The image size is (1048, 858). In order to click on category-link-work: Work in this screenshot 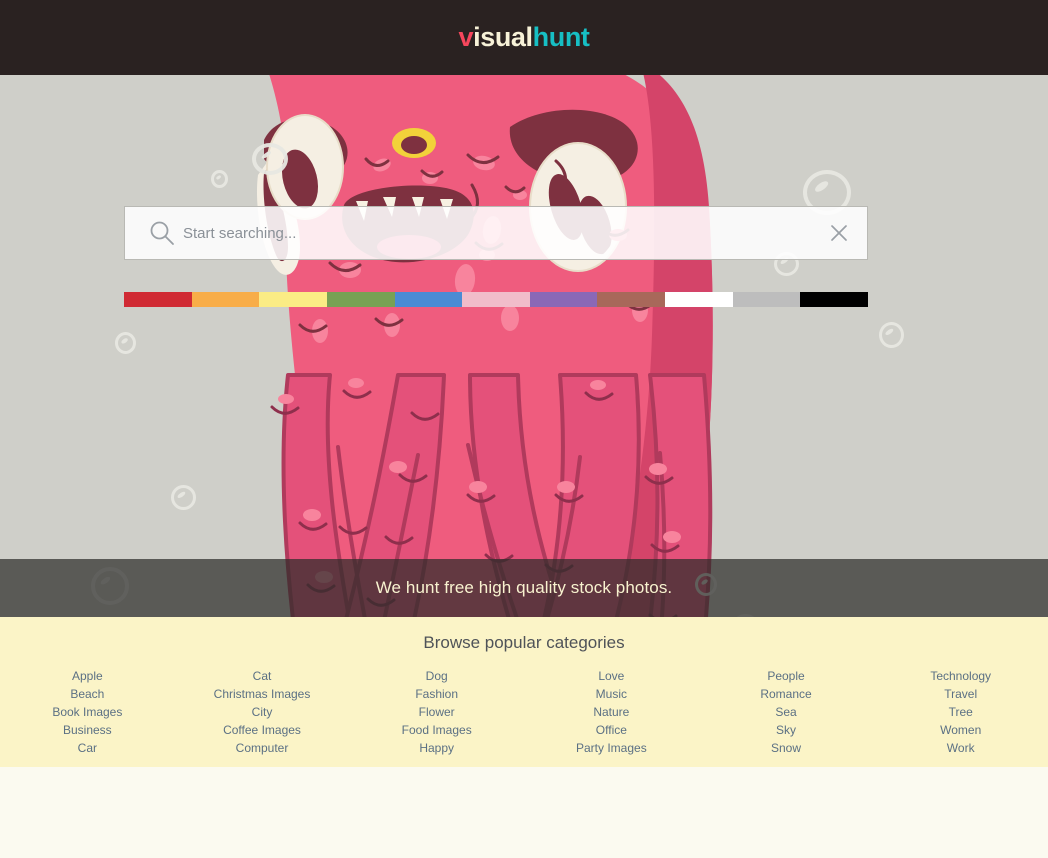, I will do `click(961, 748)`.